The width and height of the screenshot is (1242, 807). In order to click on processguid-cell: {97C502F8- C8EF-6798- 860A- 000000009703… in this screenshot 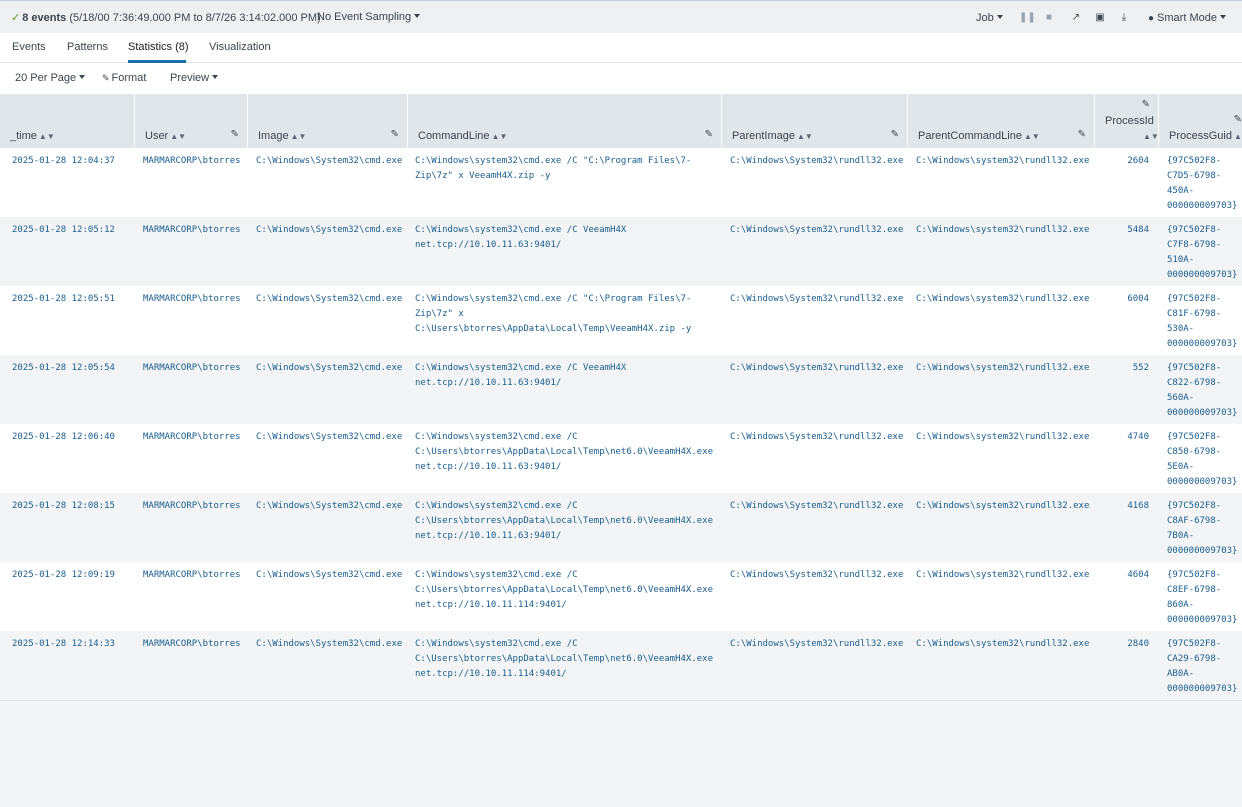, I will do `click(1202, 598)`.